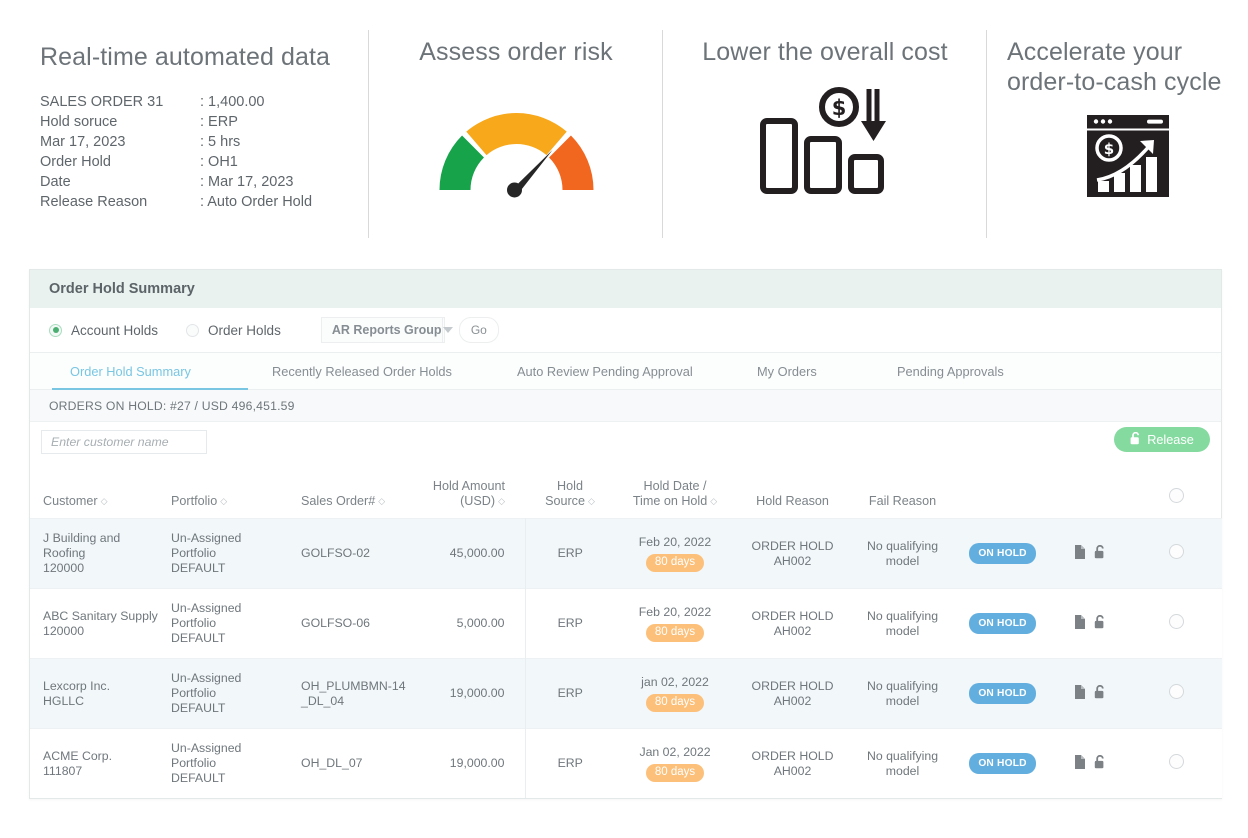  What do you see at coordinates (950, 371) in the screenshot?
I see `tab-pending-approvals: Pending Approvals` at bounding box center [950, 371].